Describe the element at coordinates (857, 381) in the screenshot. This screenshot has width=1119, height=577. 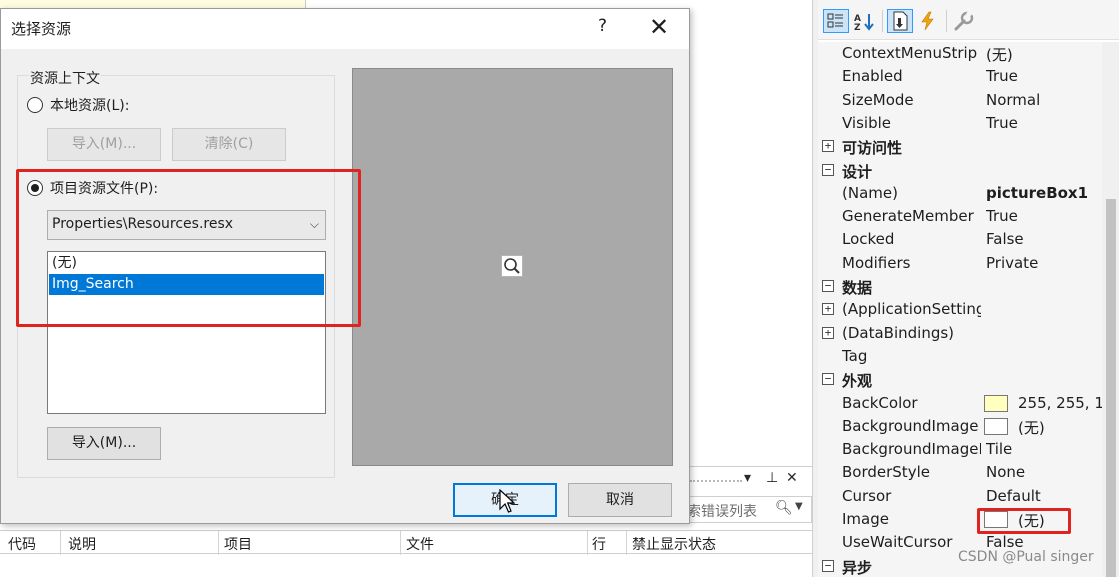
I see `category-name: 外观` at that location.